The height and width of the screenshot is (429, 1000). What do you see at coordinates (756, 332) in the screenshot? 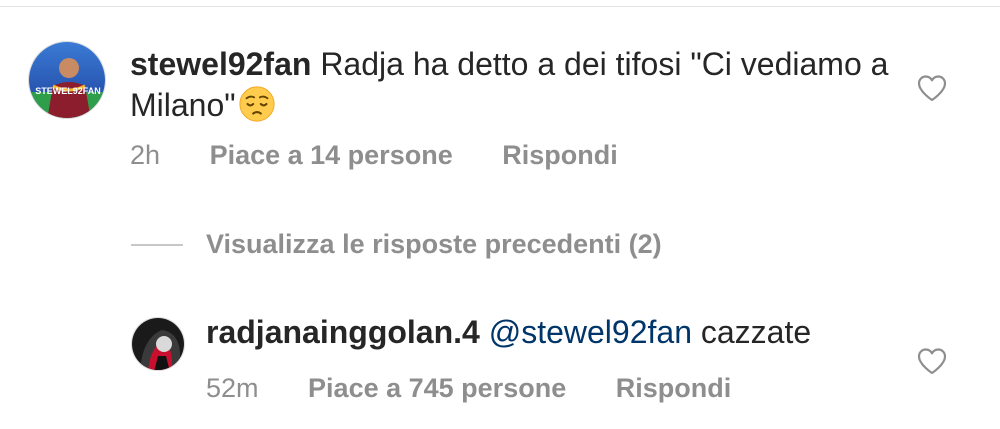
I see `reply-body: cazzate` at bounding box center [756, 332].